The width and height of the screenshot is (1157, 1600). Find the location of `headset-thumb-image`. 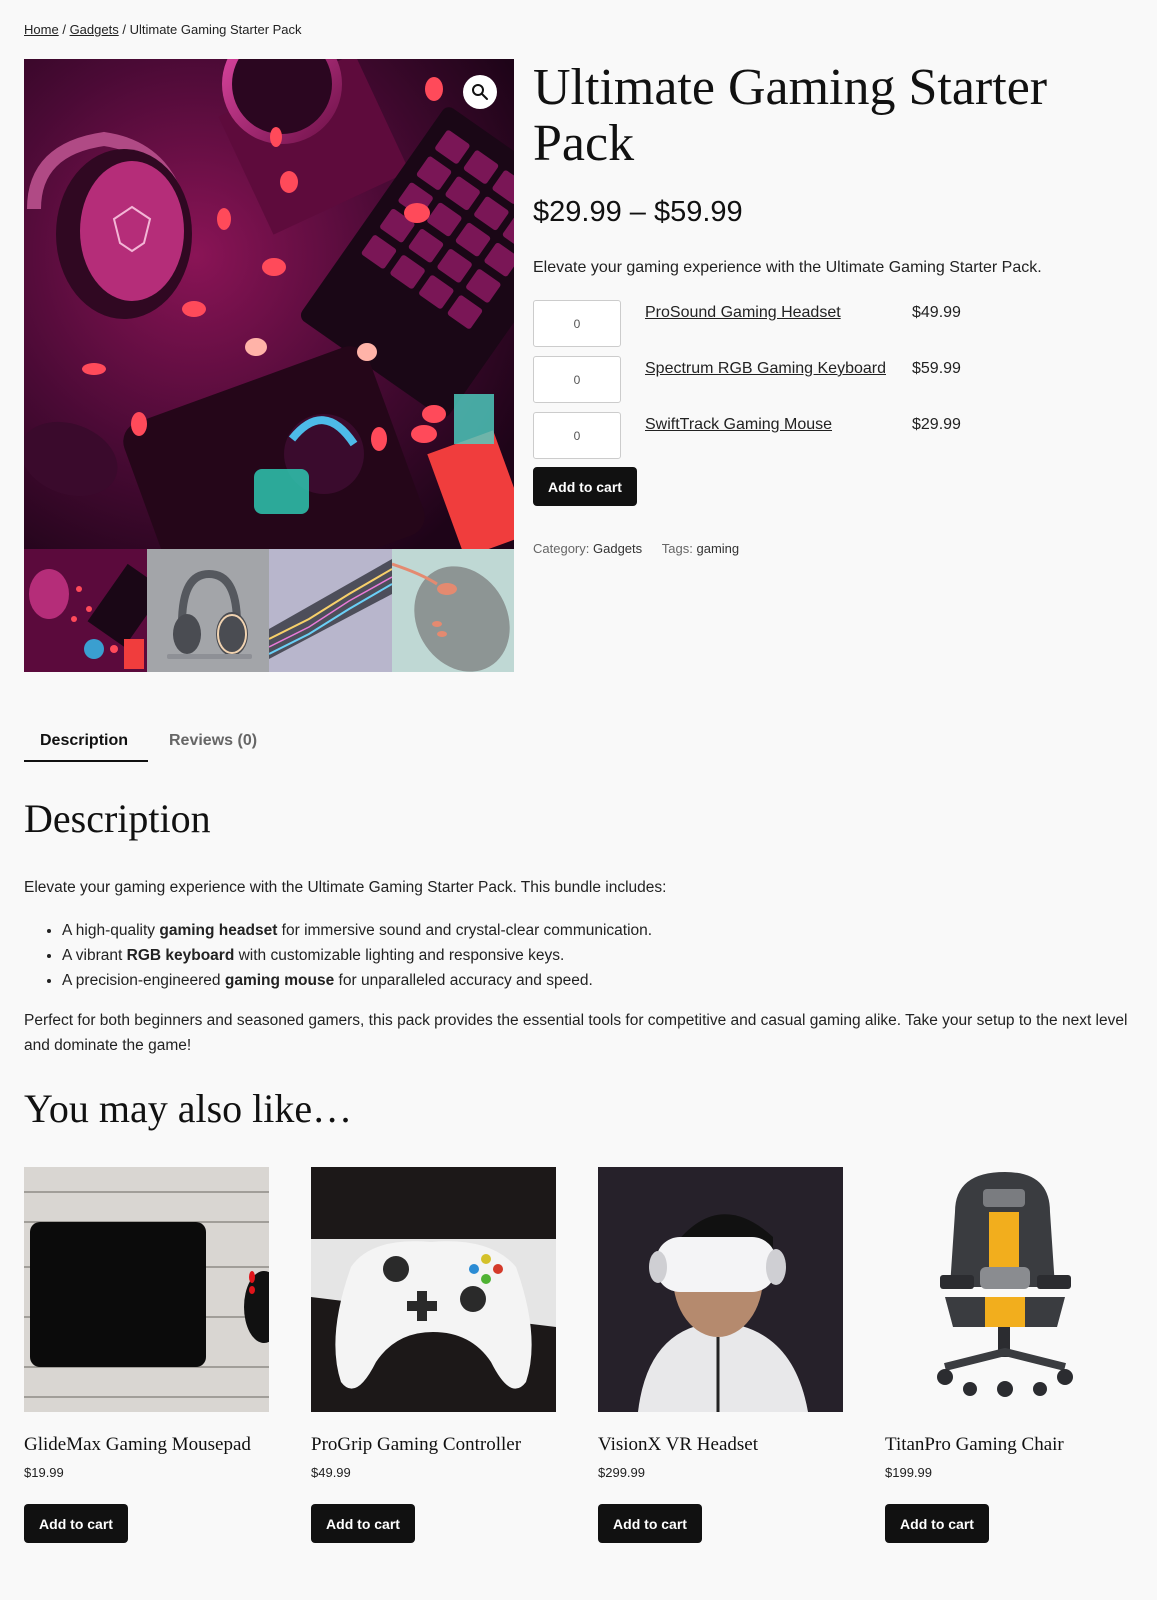

headset-thumb-image is located at coordinates (207, 610).